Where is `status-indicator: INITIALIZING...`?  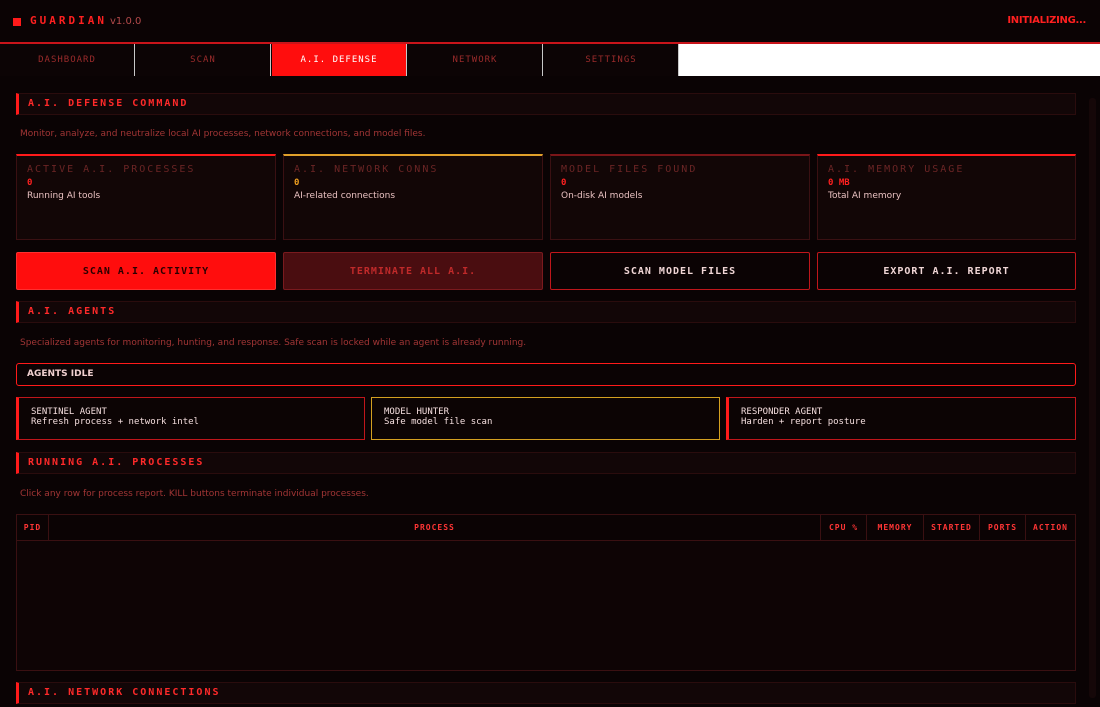 status-indicator: INITIALIZING... is located at coordinates (1046, 20).